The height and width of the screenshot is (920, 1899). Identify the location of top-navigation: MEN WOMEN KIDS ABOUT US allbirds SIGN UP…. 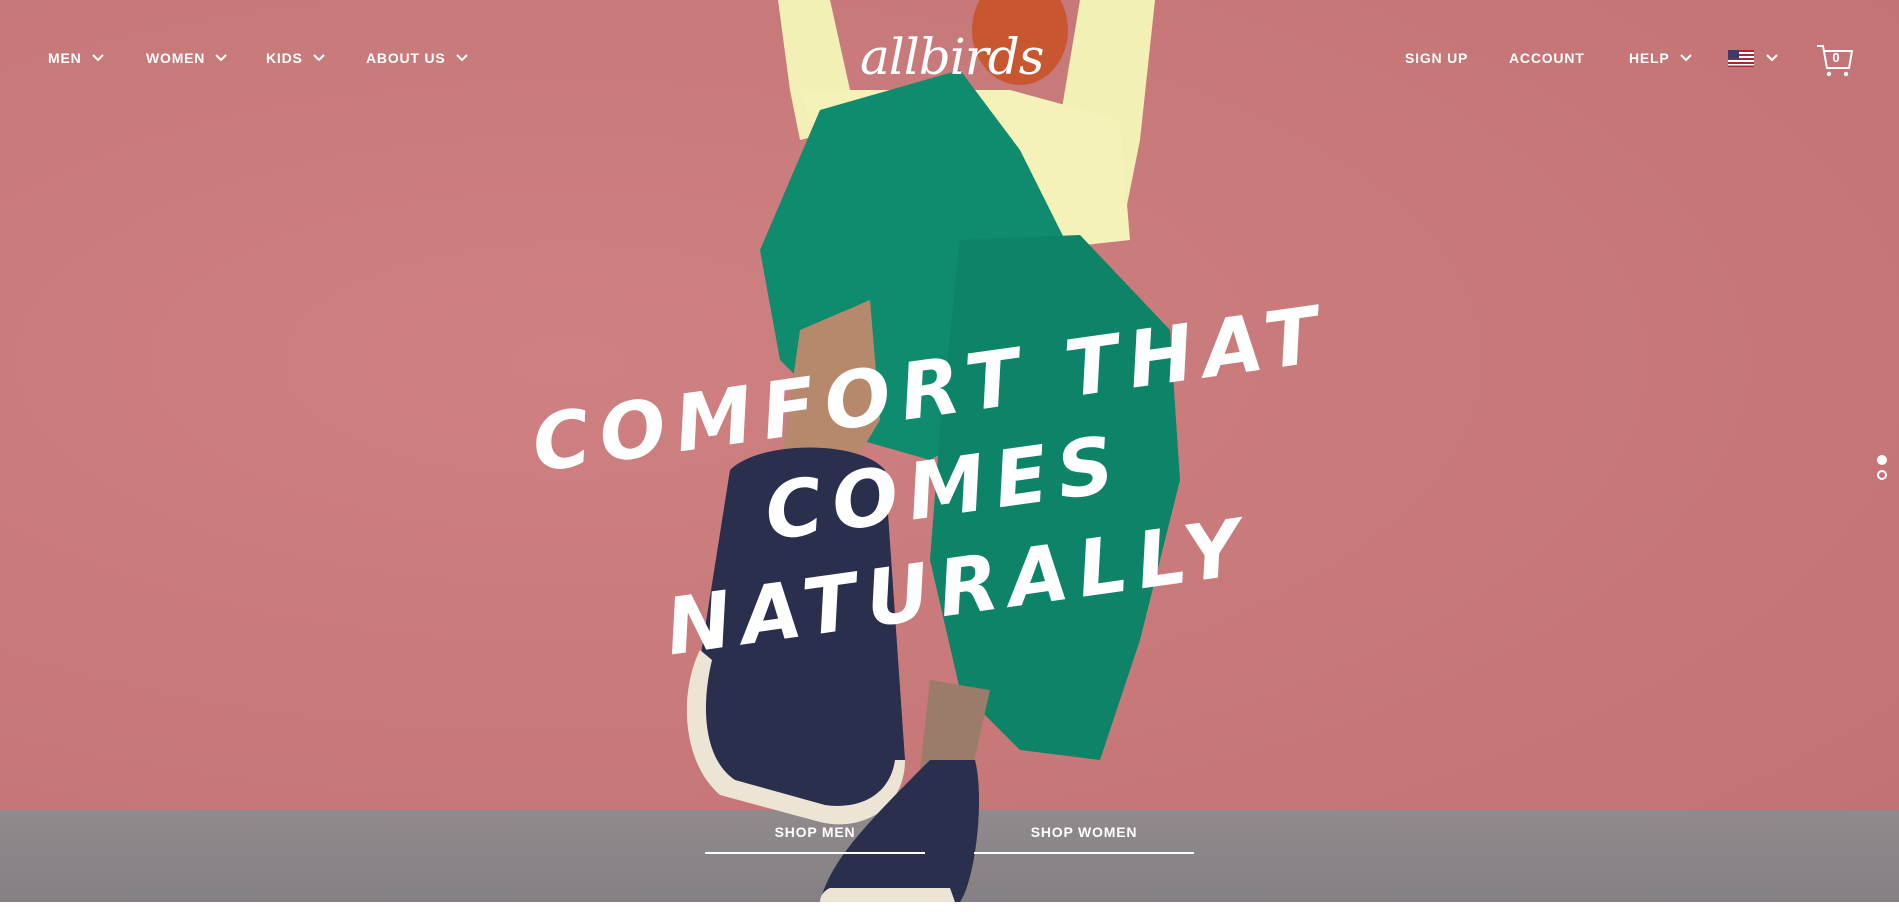
(949, 60).